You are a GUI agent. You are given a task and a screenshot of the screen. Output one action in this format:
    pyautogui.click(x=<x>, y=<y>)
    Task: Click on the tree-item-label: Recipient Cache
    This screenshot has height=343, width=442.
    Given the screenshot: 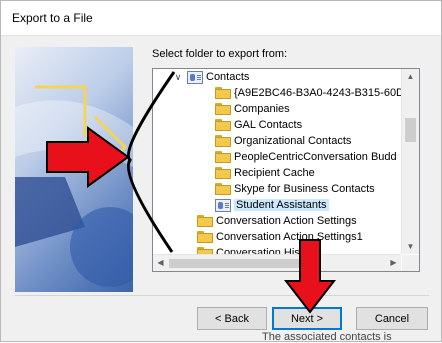 What is the action you would take?
    pyautogui.click(x=274, y=173)
    